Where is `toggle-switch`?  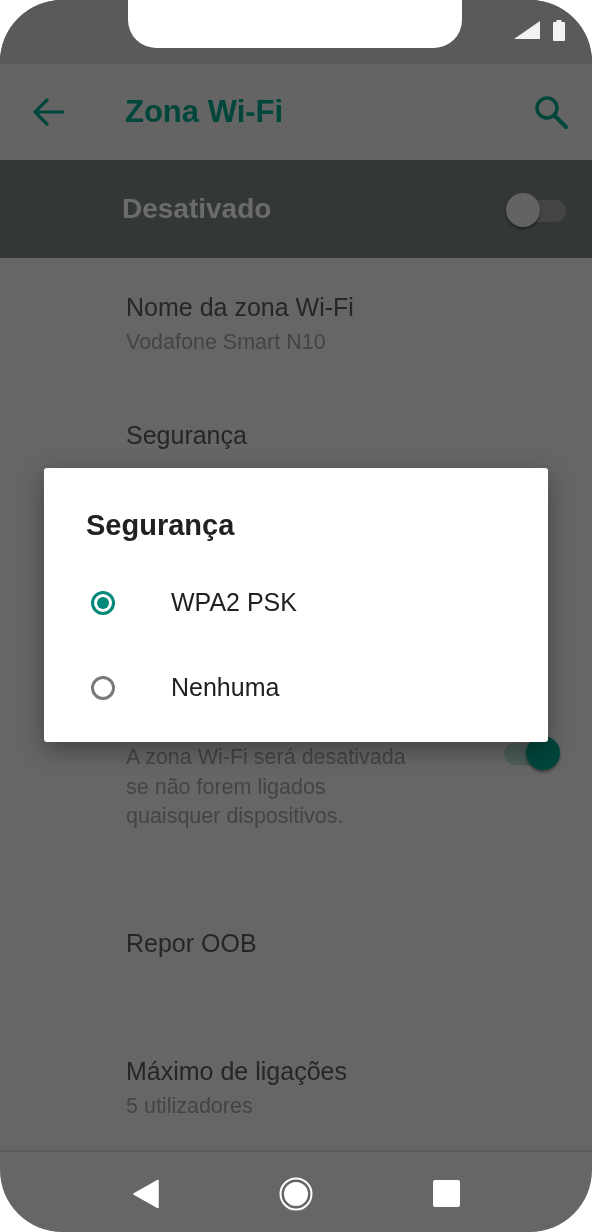 toggle-switch is located at coordinates (536, 209).